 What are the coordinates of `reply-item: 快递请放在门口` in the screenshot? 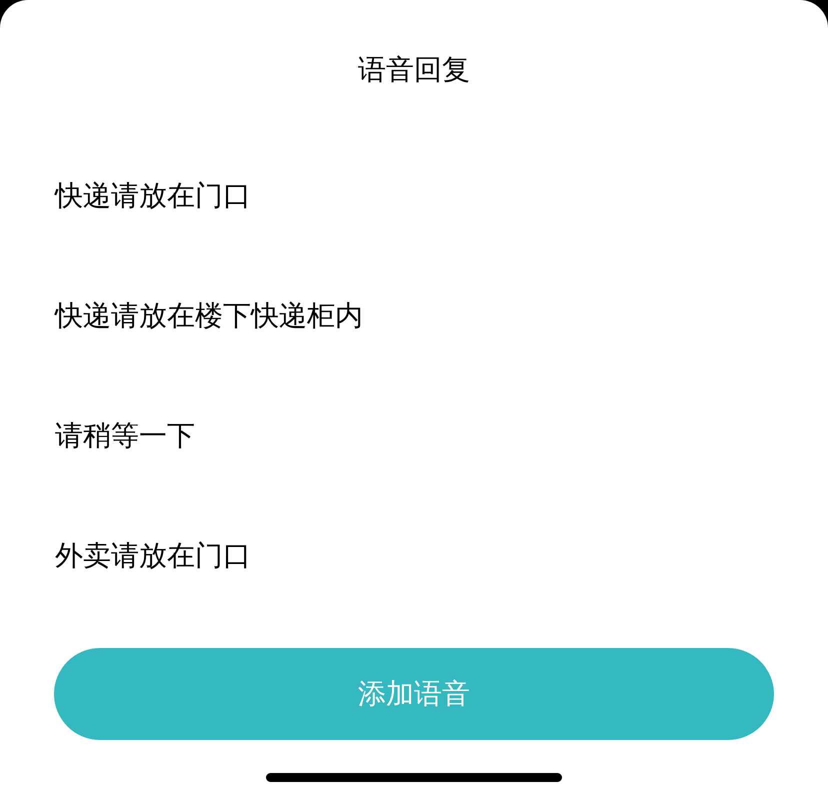 It's located at (153, 196).